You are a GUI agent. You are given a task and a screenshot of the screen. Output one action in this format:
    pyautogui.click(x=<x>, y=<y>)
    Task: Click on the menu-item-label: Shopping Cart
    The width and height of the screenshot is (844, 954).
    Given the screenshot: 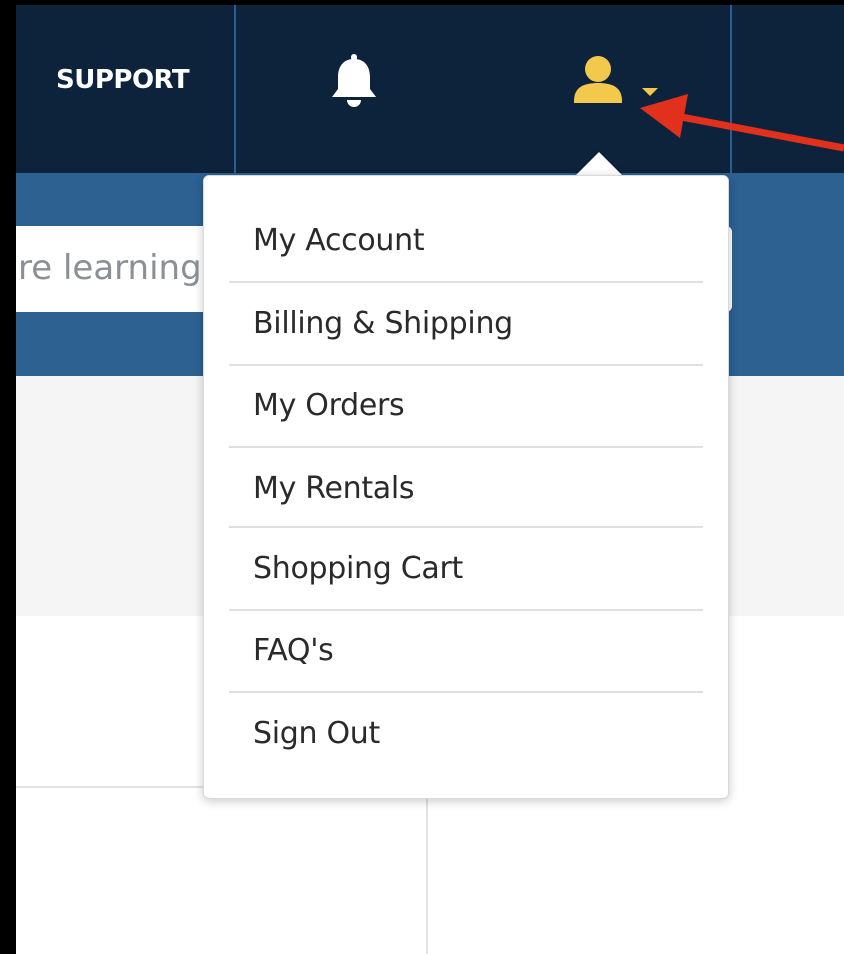 What is the action you would take?
    pyautogui.click(x=358, y=568)
    